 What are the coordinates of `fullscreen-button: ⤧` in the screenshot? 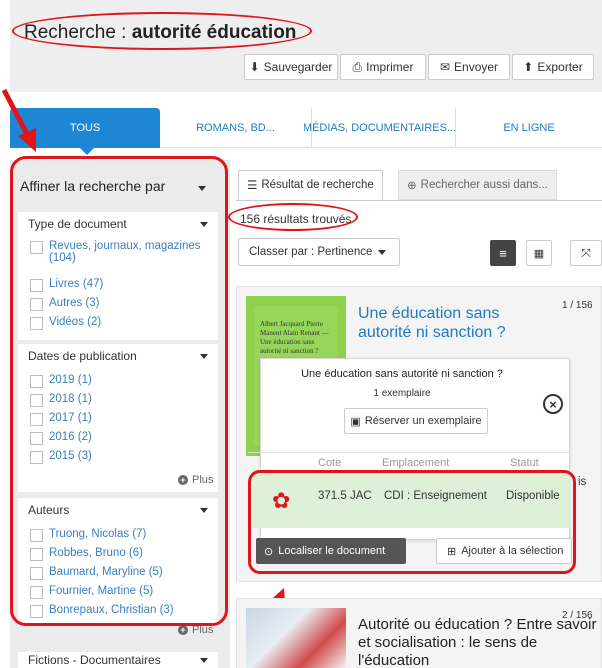 It's located at (586, 253).